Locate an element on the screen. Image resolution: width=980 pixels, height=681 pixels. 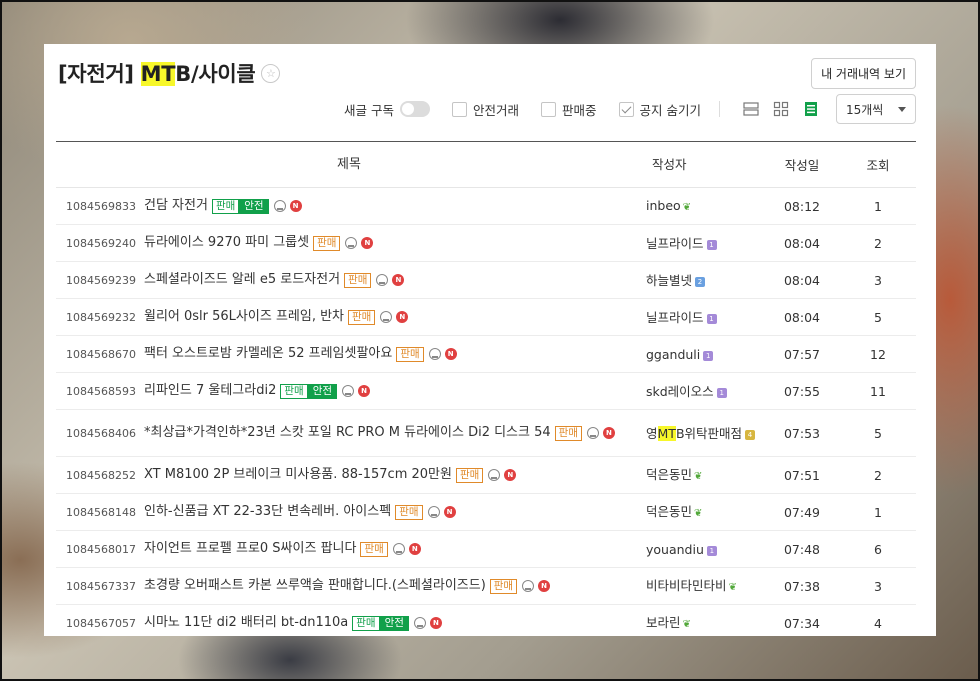
on-sale-label: 판매중 is located at coordinates (579, 110).